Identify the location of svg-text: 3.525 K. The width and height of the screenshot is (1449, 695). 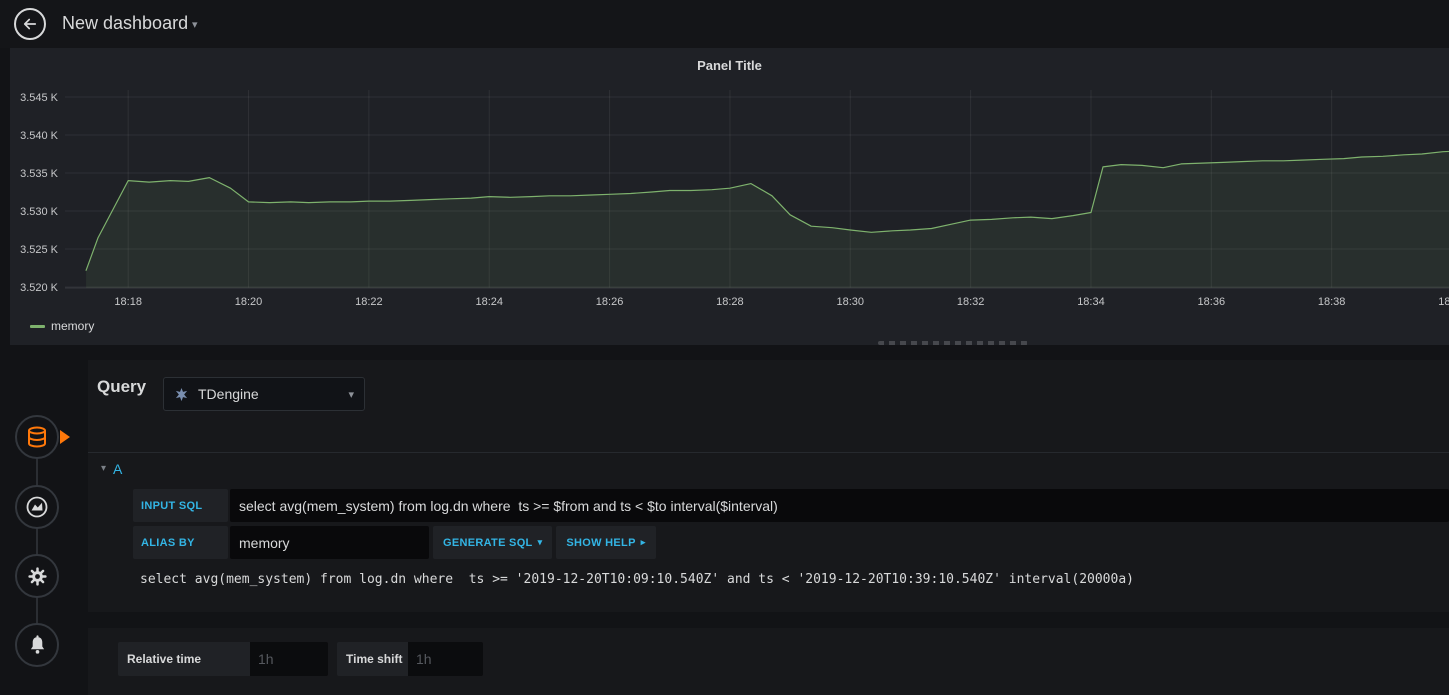
(39, 250).